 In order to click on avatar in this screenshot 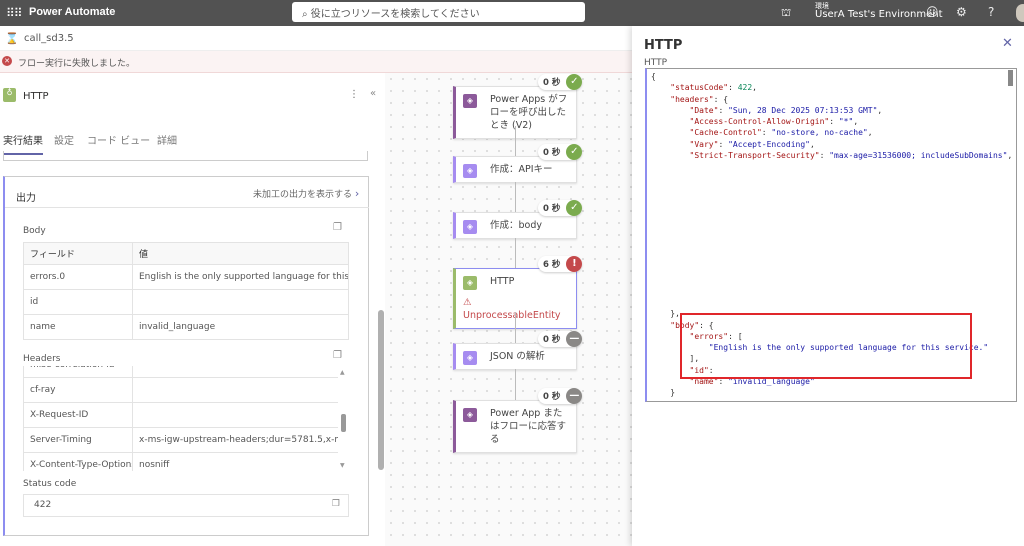, I will do `click(1020, 13)`.